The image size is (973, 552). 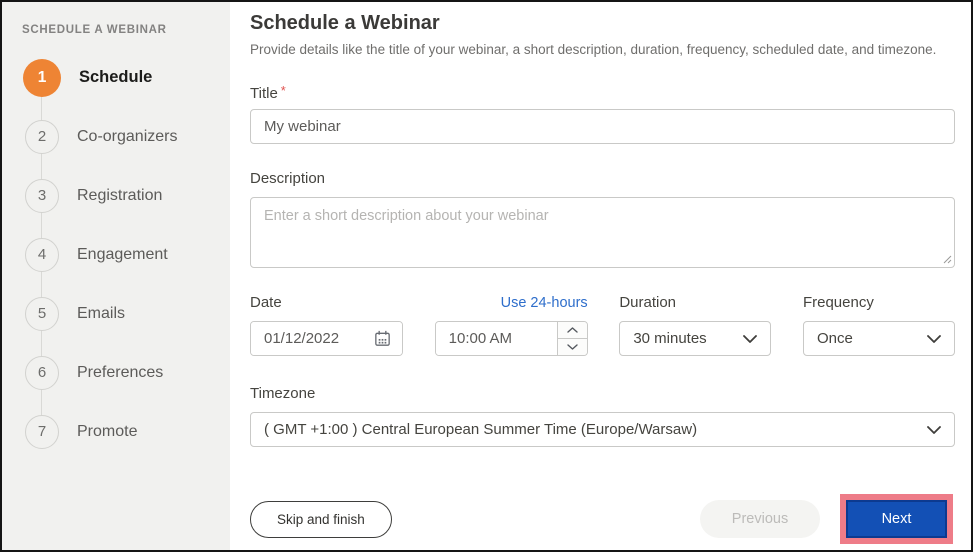 What do you see at coordinates (572, 330) in the screenshot?
I see `spinner-up-icon` at bounding box center [572, 330].